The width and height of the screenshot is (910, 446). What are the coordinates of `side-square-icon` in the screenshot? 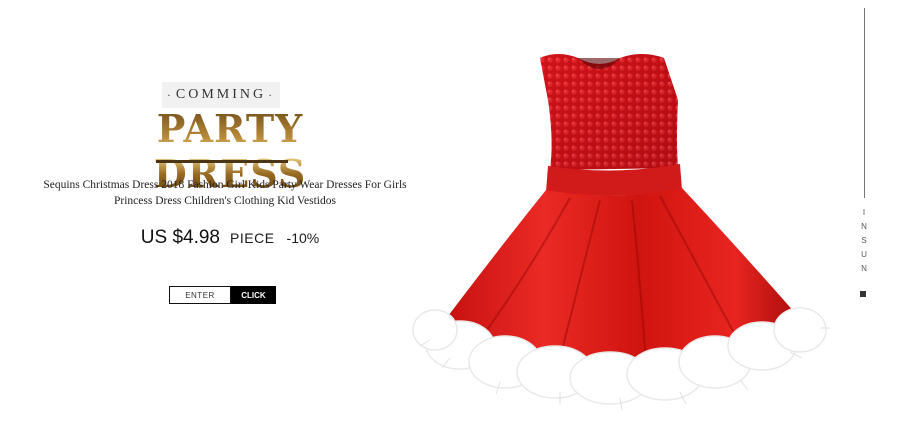 It's located at (863, 294).